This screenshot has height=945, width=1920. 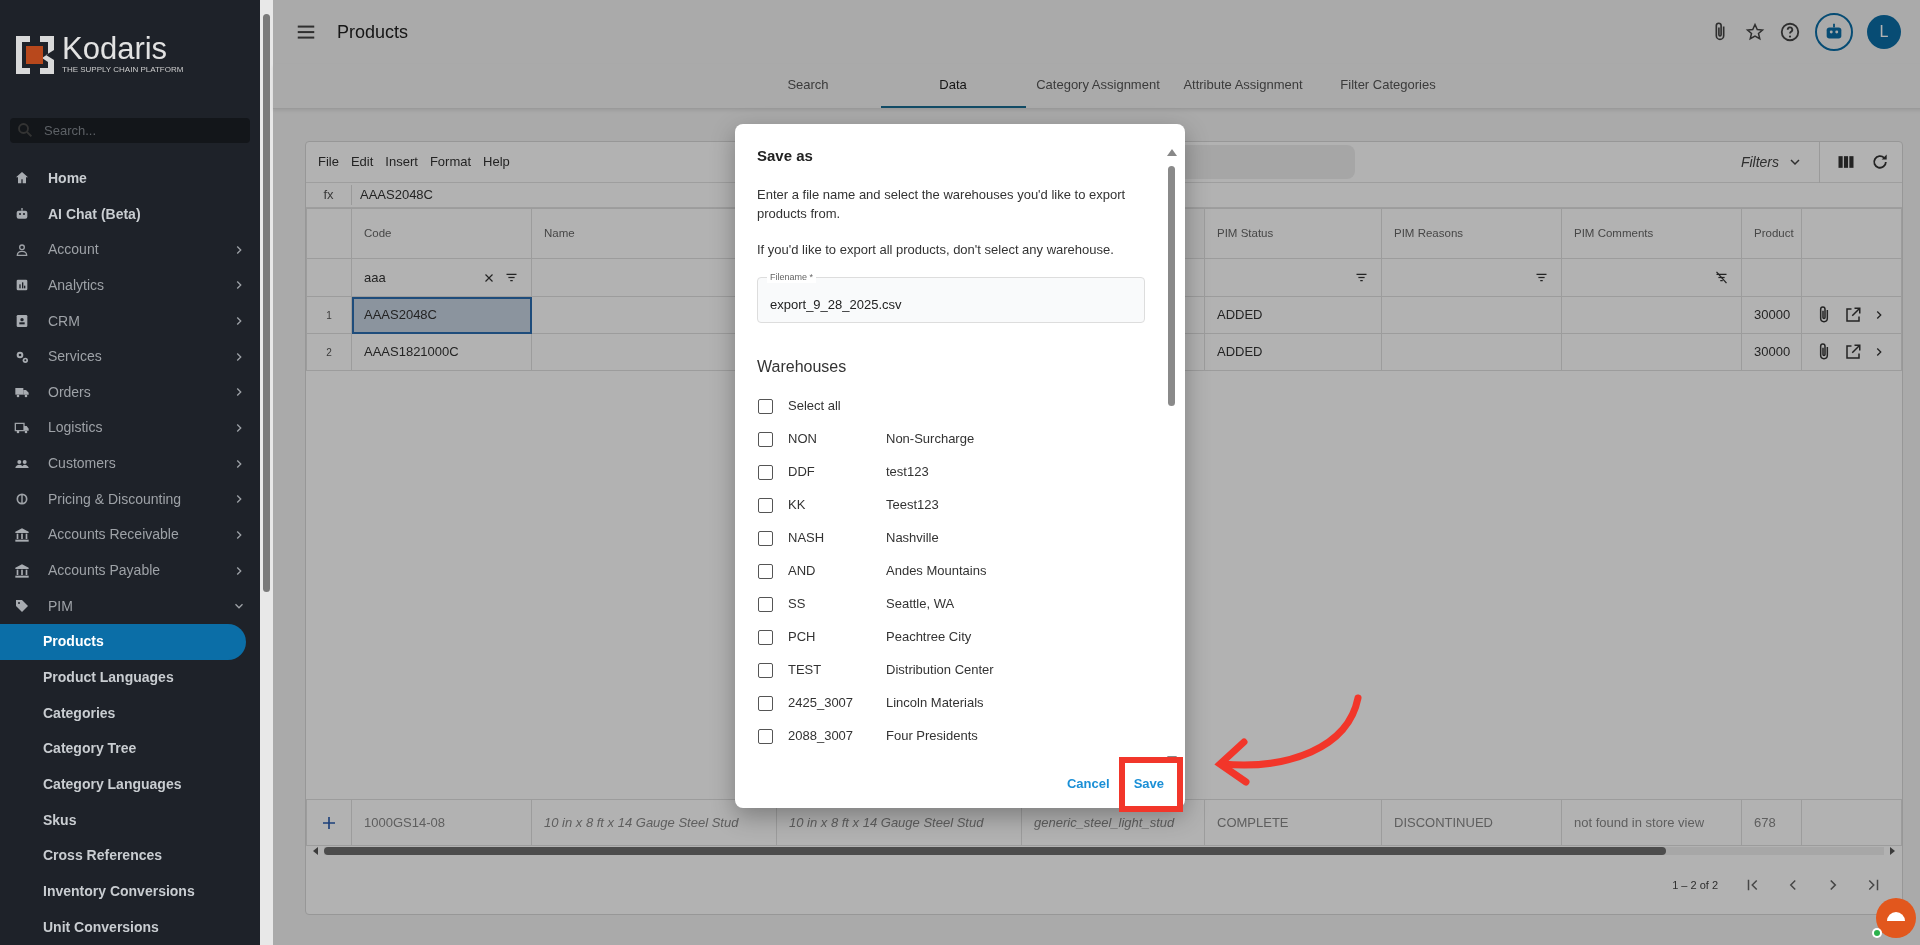 I want to click on field-label: Filename *, so click(x=792, y=276).